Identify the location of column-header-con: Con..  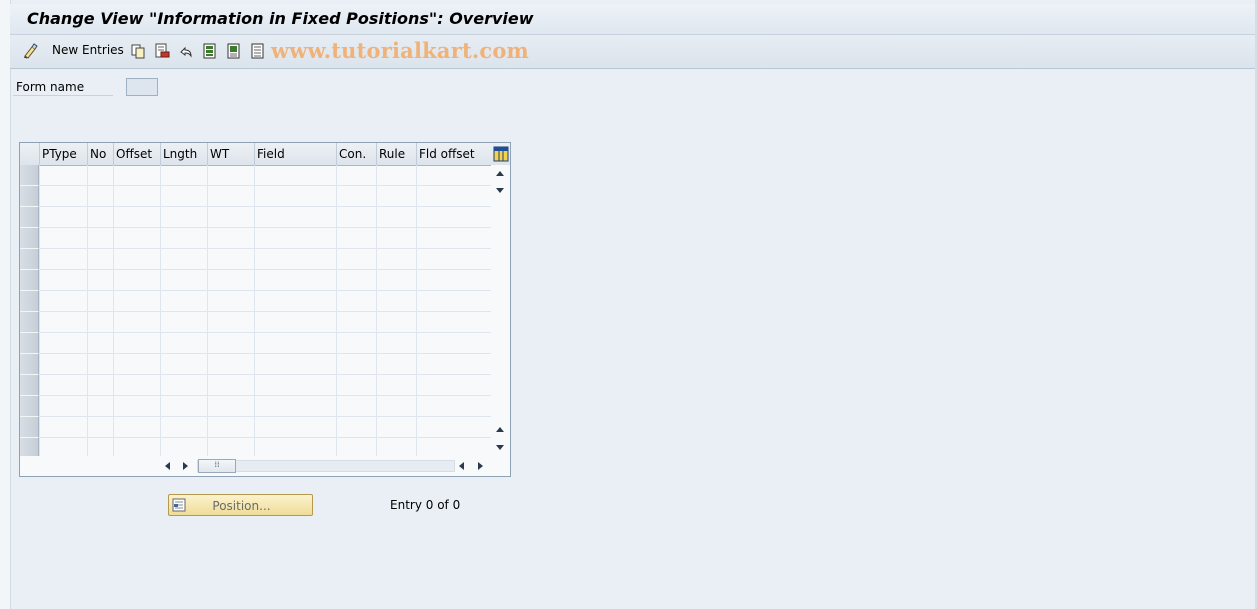
(356, 154).